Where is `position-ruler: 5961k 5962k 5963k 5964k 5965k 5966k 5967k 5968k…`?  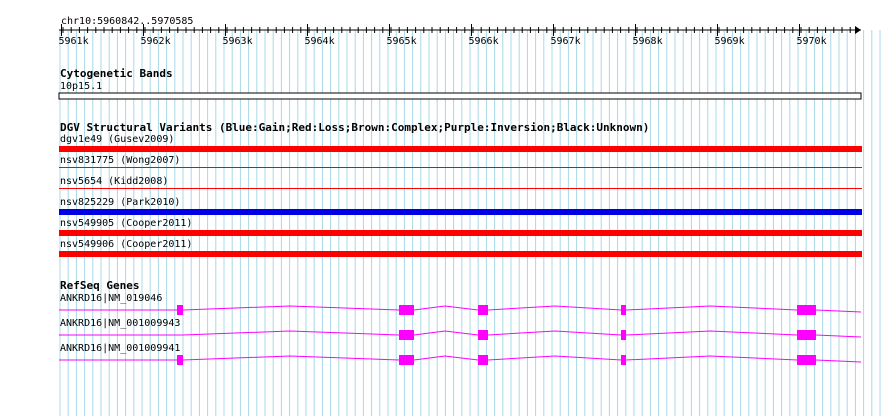
position-ruler: 5961k 5962k 5963k 5964k 5965k 5966k 5967k 5968k… is located at coordinates (460, 35).